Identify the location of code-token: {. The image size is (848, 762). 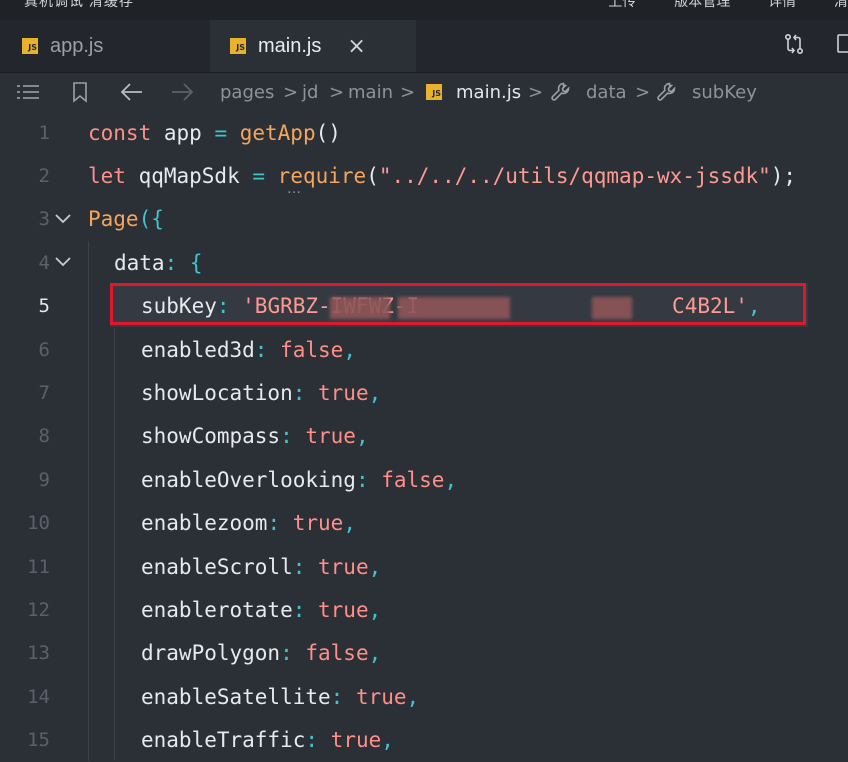
(196, 262).